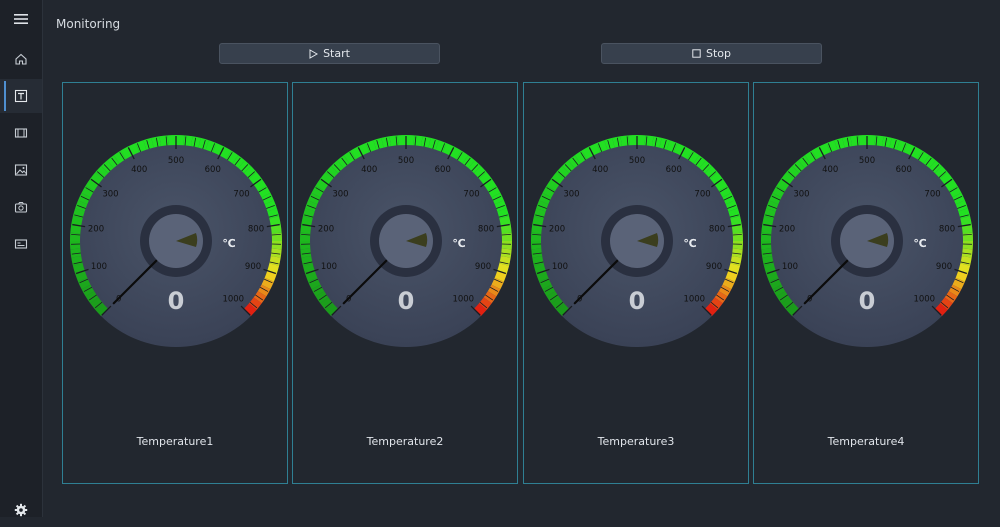 Image resolution: width=1000 pixels, height=527 pixels. I want to click on gear-icon, so click(21, 510).